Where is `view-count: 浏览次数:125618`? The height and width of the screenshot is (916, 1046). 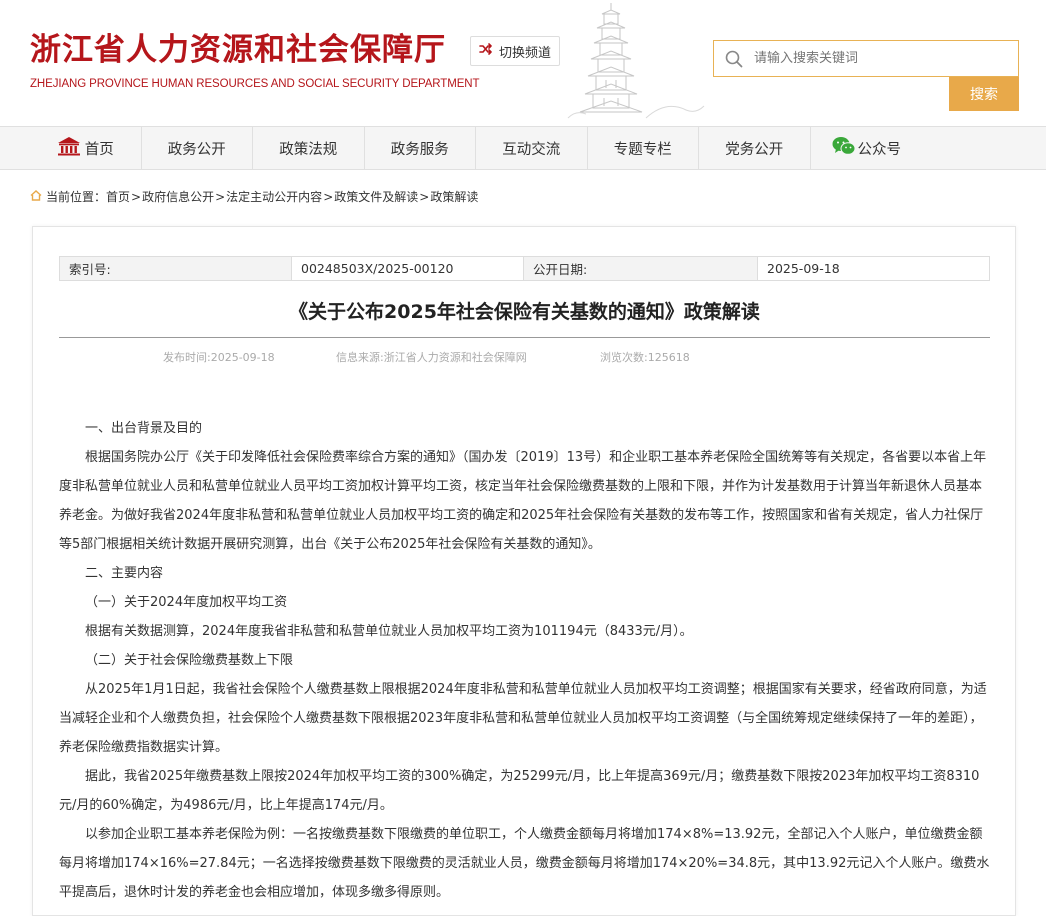 view-count: 浏览次数:125618 is located at coordinates (645, 357).